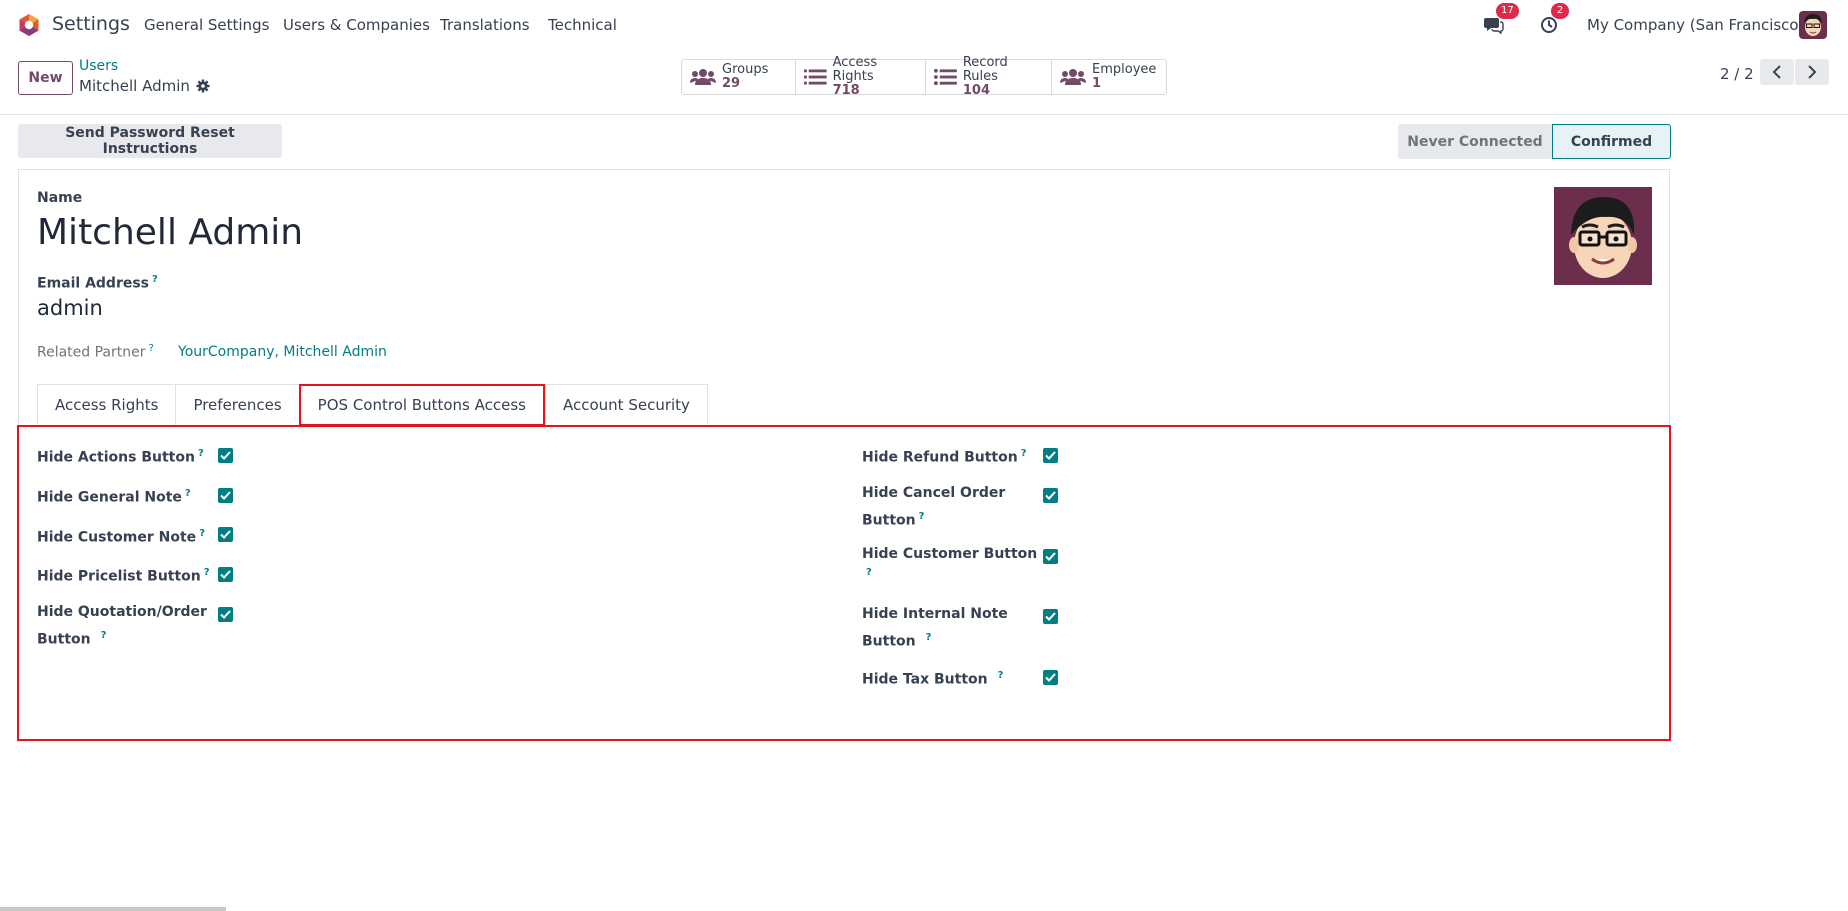 The image size is (1848, 911). I want to click on pager-value: 2 / 2, so click(1737, 74).